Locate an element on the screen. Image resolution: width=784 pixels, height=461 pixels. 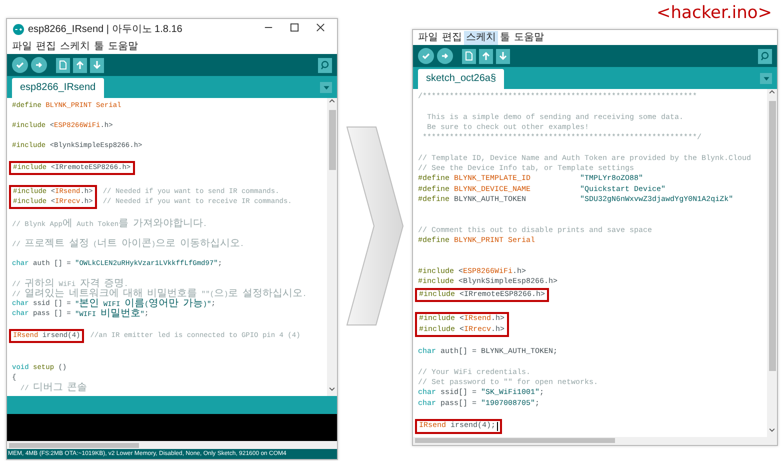
sketch-tab: sketch_oct26a§ is located at coordinates (461, 79).